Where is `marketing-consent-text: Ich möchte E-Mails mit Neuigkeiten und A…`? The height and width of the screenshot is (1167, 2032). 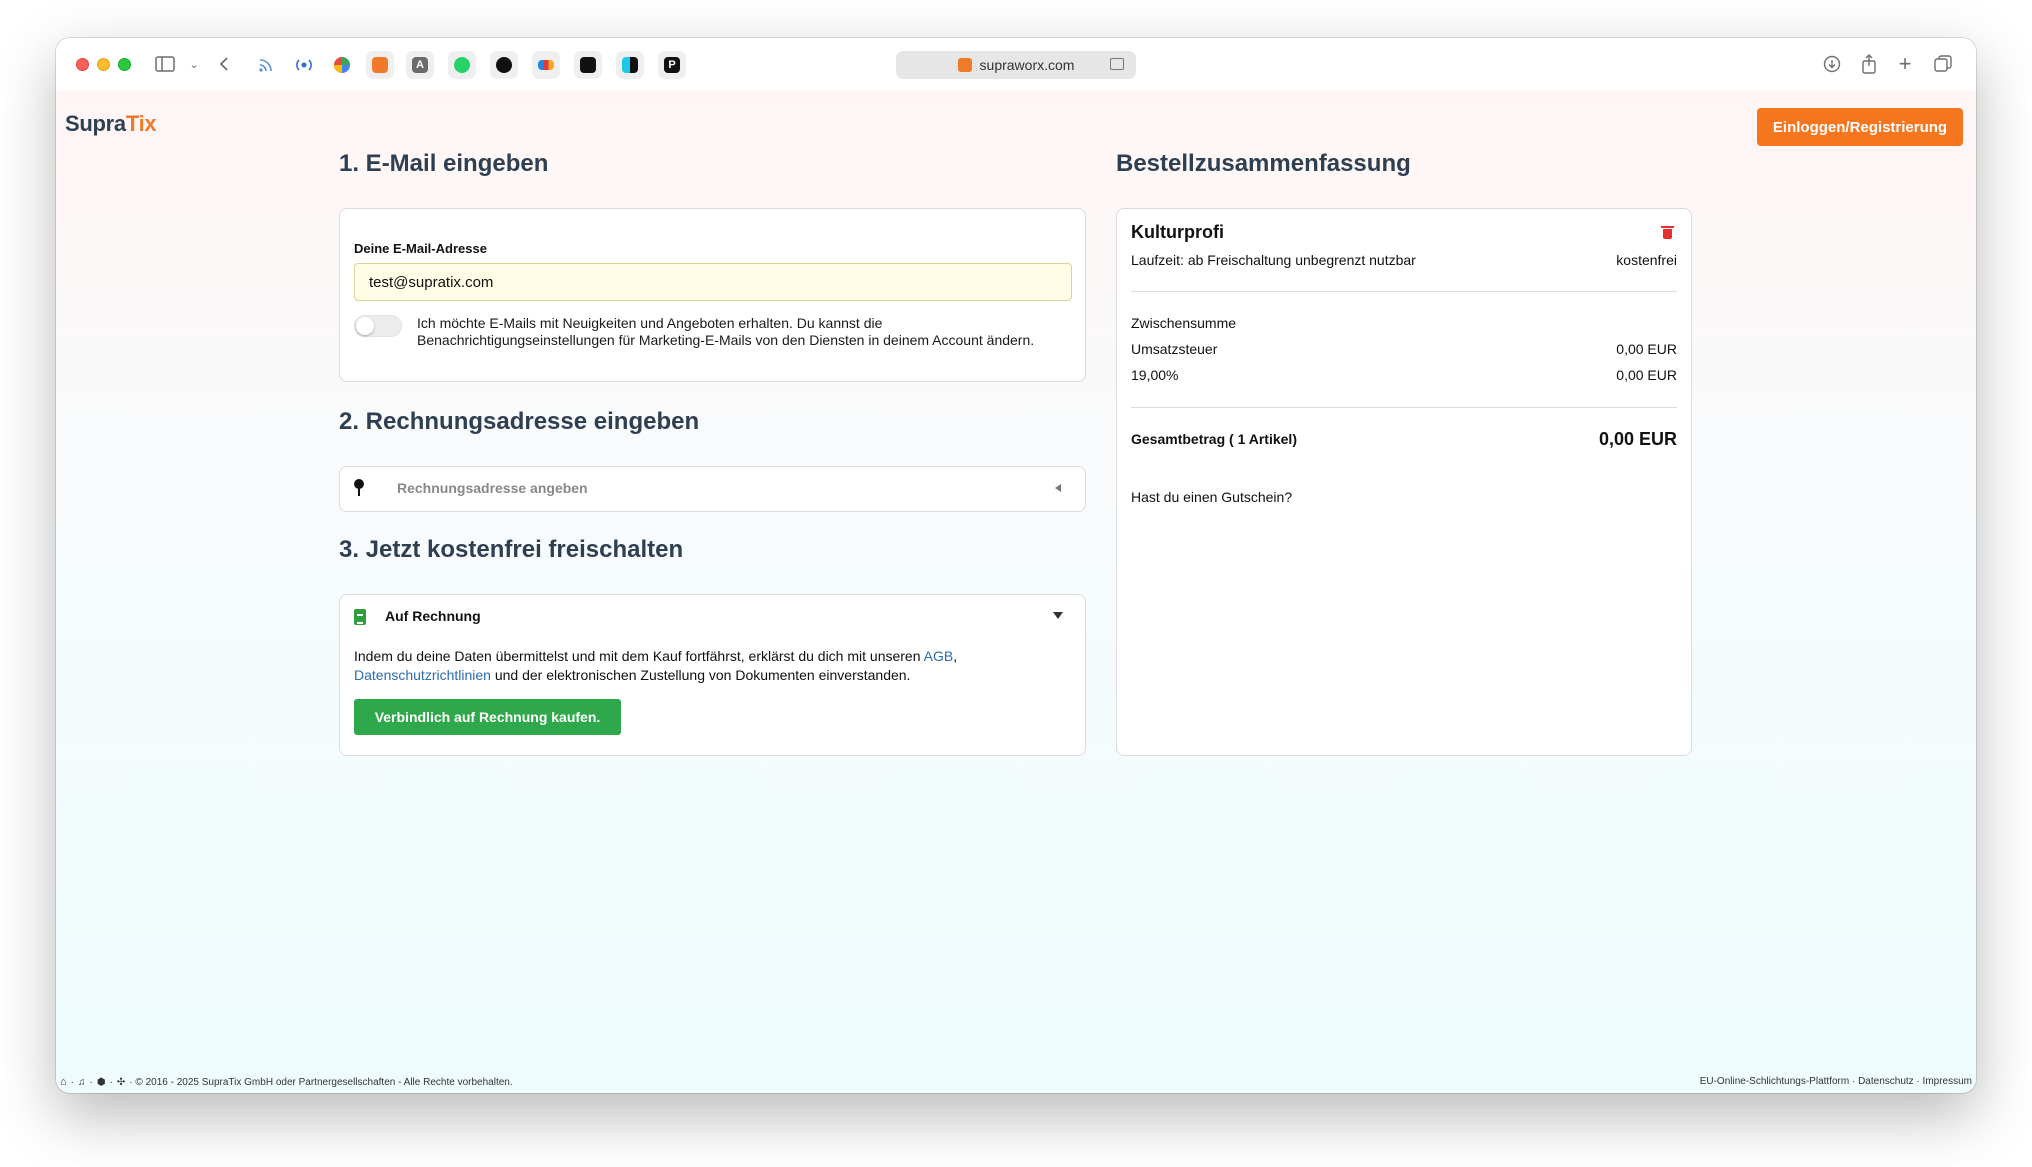 marketing-consent-text: Ich möchte E-Mails mit Neuigkeiten und A… is located at coordinates (726, 331).